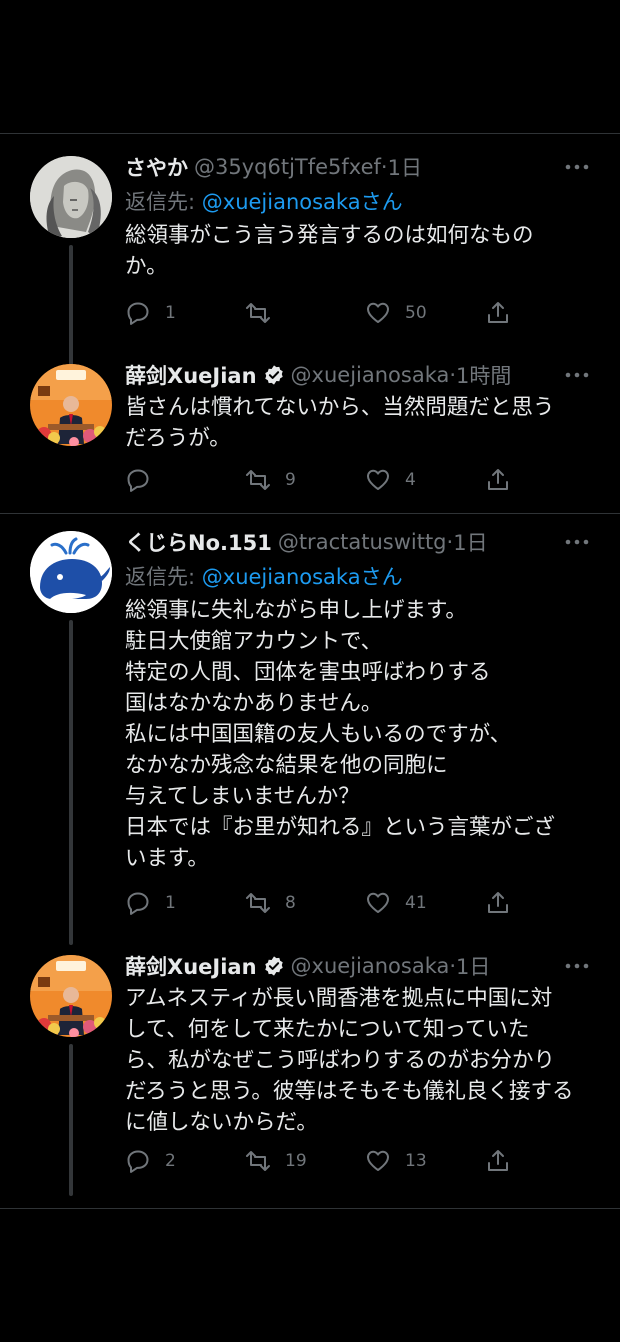 The image size is (620, 1342). What do you see at coordinates (310, 1208) in the screenshot?
I see `thread-divider-bottom` at bounding box center [310, 1208].